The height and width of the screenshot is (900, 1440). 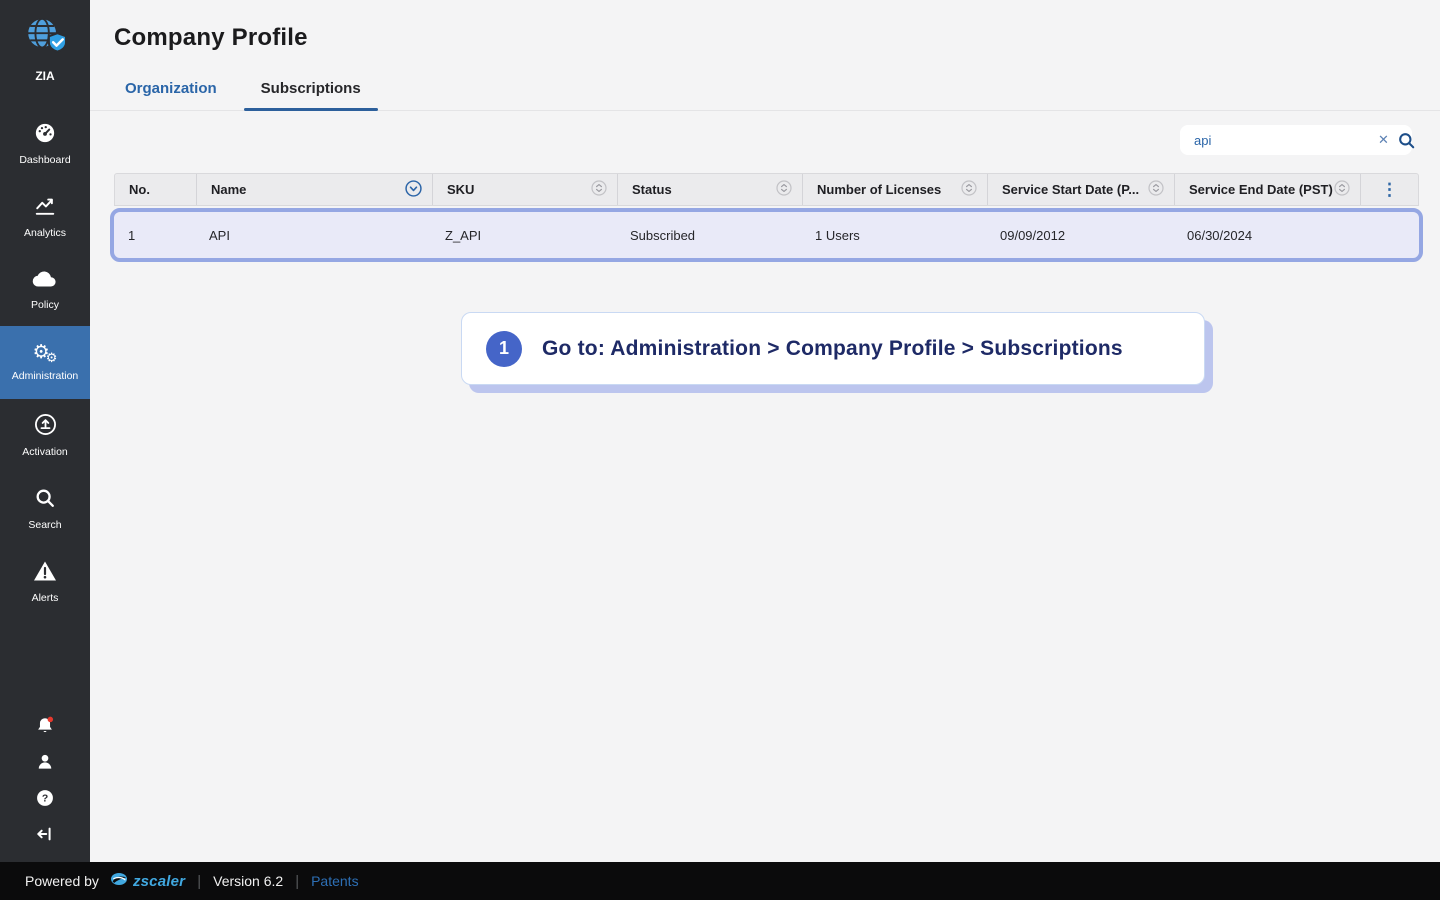 I want to click on sidebar-item-label: Policy, so click(x=44, y=304).